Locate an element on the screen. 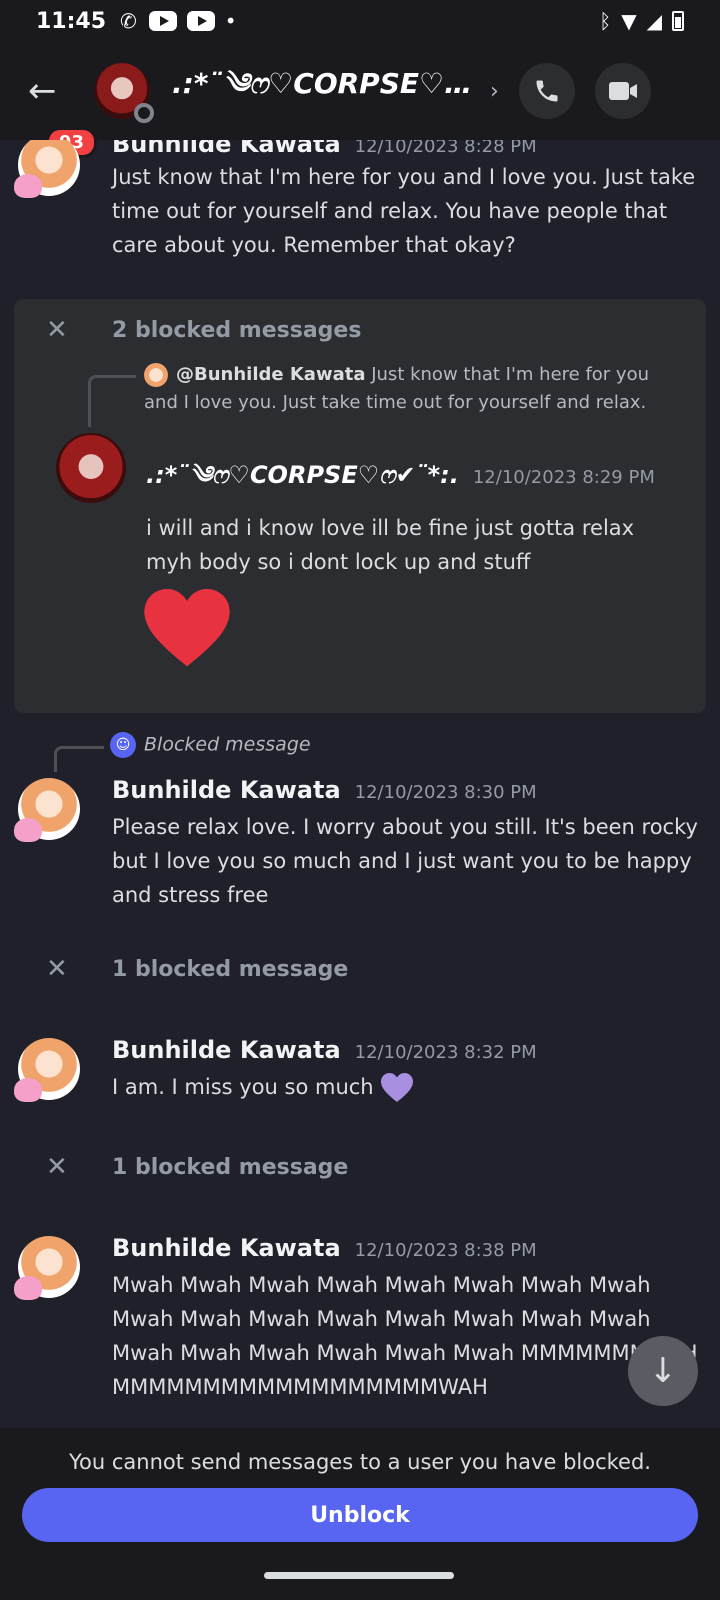  phone-icon is located at coordinates (547, 91).